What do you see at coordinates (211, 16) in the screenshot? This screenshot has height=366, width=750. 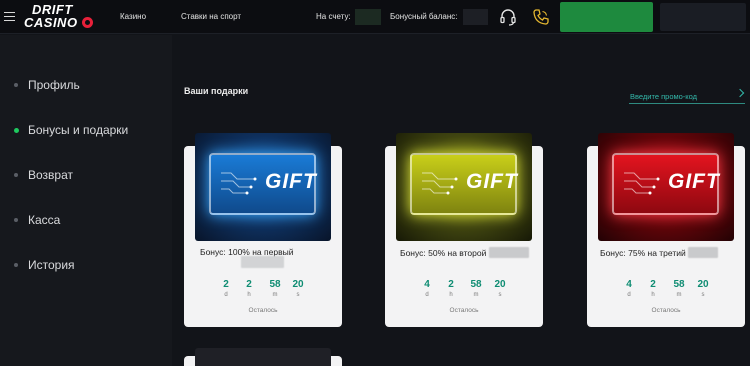 I see `nav-sports-betting: Ставки на спорт` at bounding box center [211, 16].